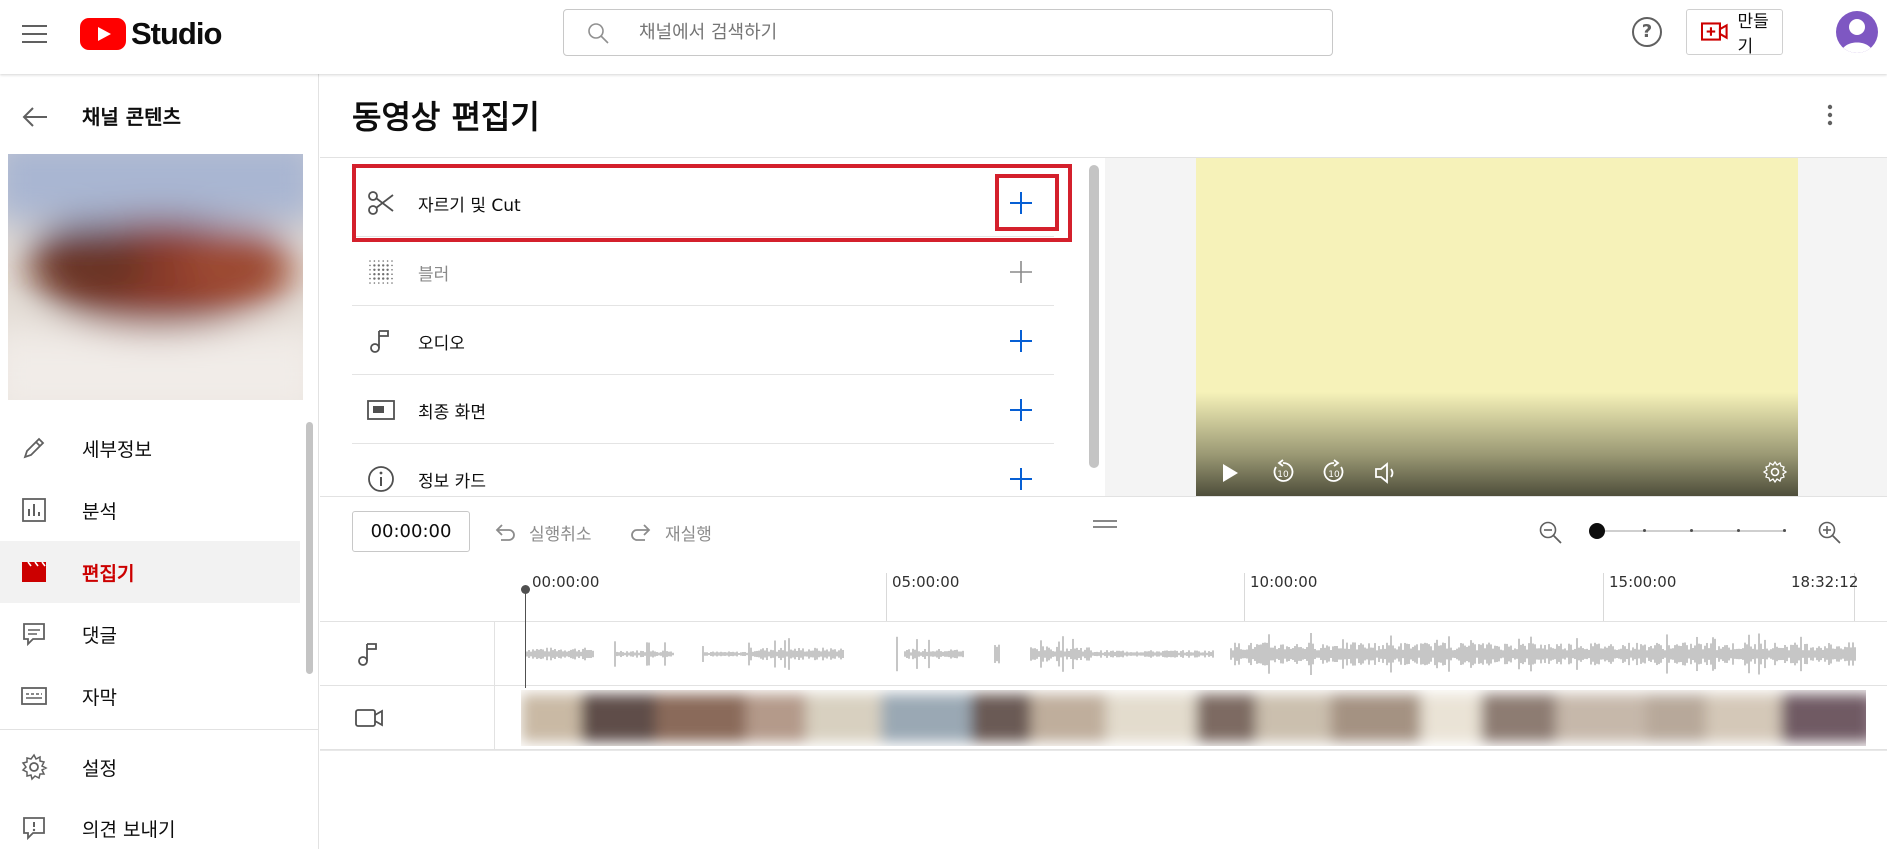 Image resolution: width=1887 pixels, height=859 pixels. Describe the element at coordinates (1094, 316) in the screenshot. I see `tools-scrollbar` at that location.